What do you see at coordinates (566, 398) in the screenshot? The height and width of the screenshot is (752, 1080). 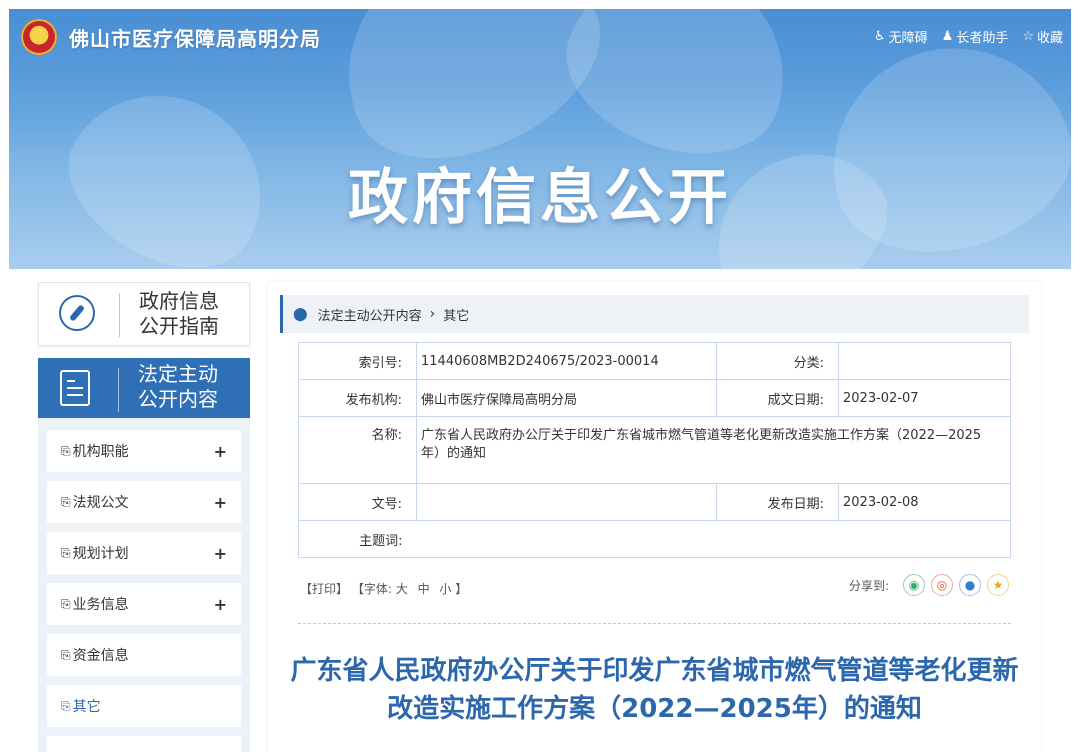 I see `publisher-value: 佛山市医疗保障局高明分局` at bounding box center [566, 398].